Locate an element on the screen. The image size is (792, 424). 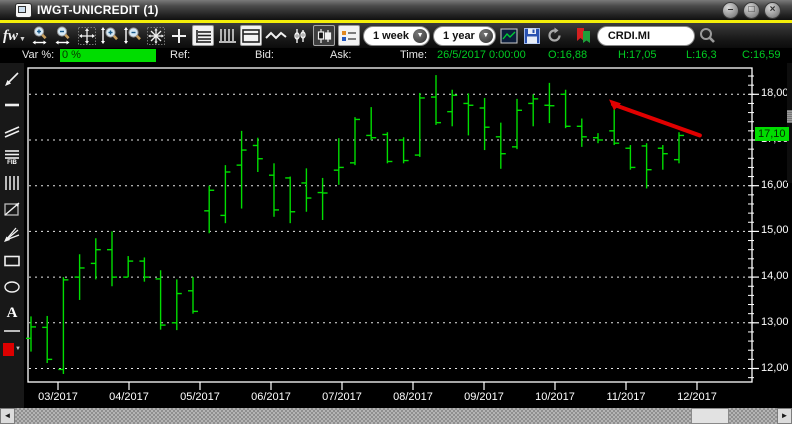
zoom-in-vertical-icon is located at coordinates (110, 35).